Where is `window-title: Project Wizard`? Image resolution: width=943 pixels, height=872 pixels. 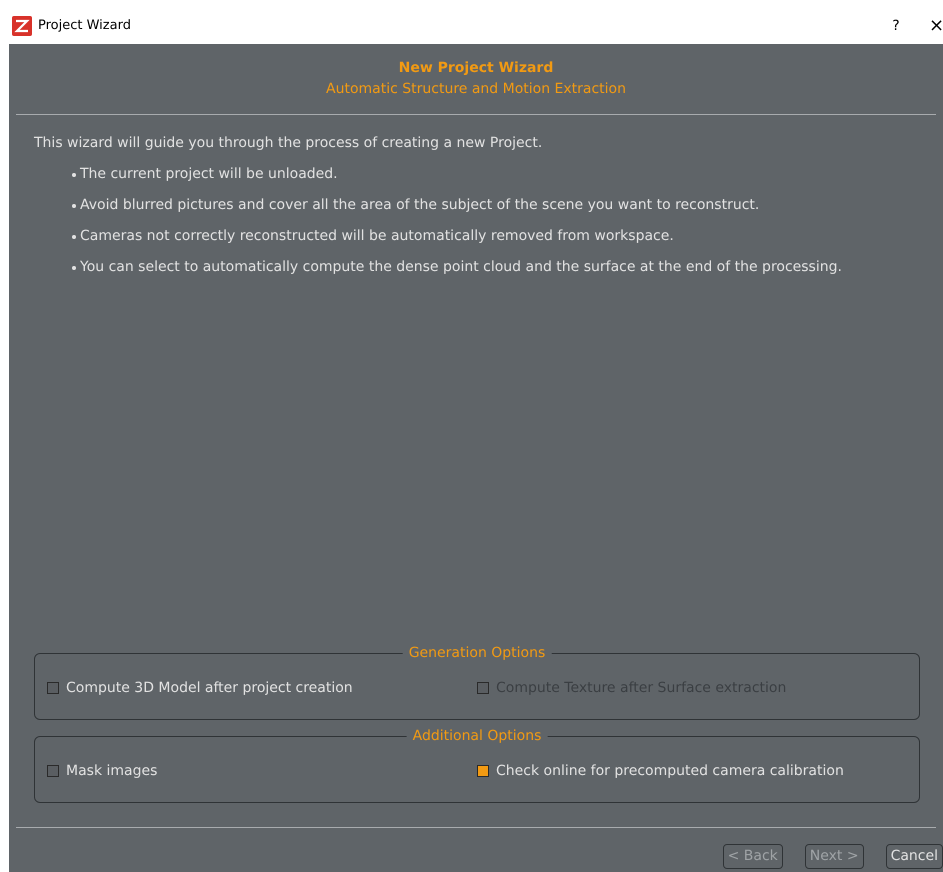
window-title: Project Wizard is located at coordinates (84, 26).